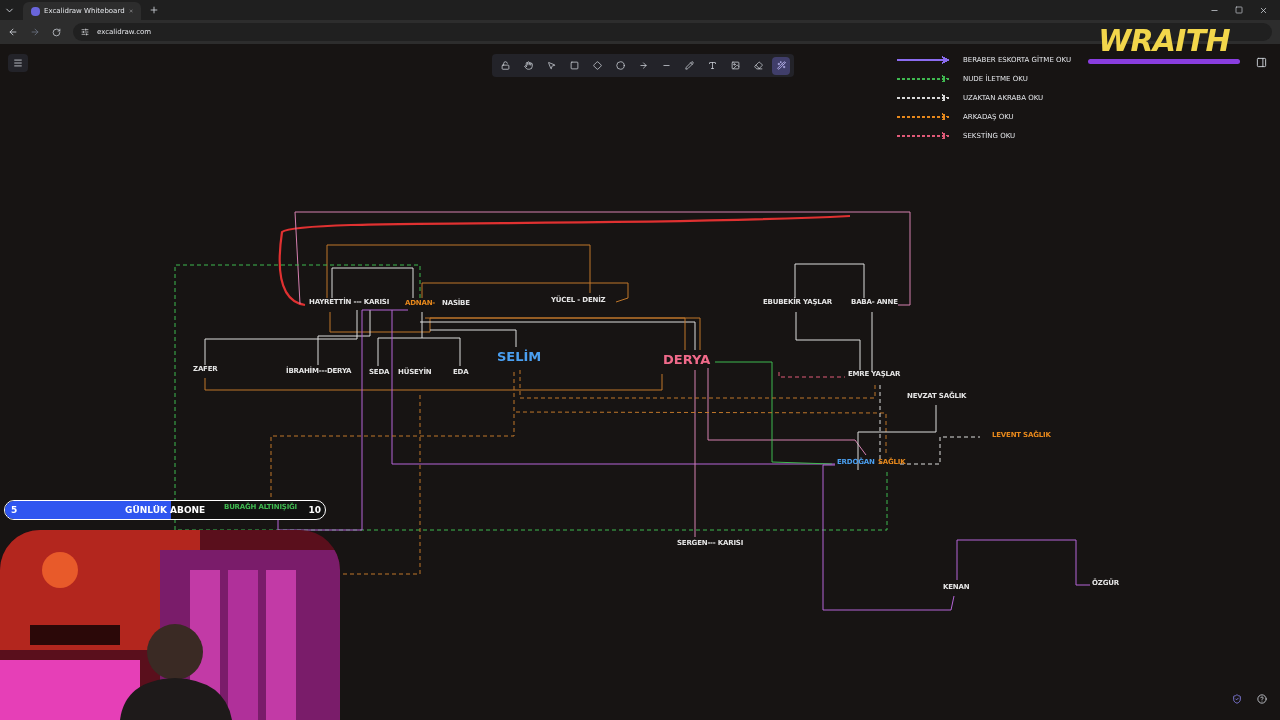 This screenshot has height=720, width=1280. What do you see at coordinates (1261, 62) in the screenshot?
I see `library-icon` at bounding box center [1261, 62].